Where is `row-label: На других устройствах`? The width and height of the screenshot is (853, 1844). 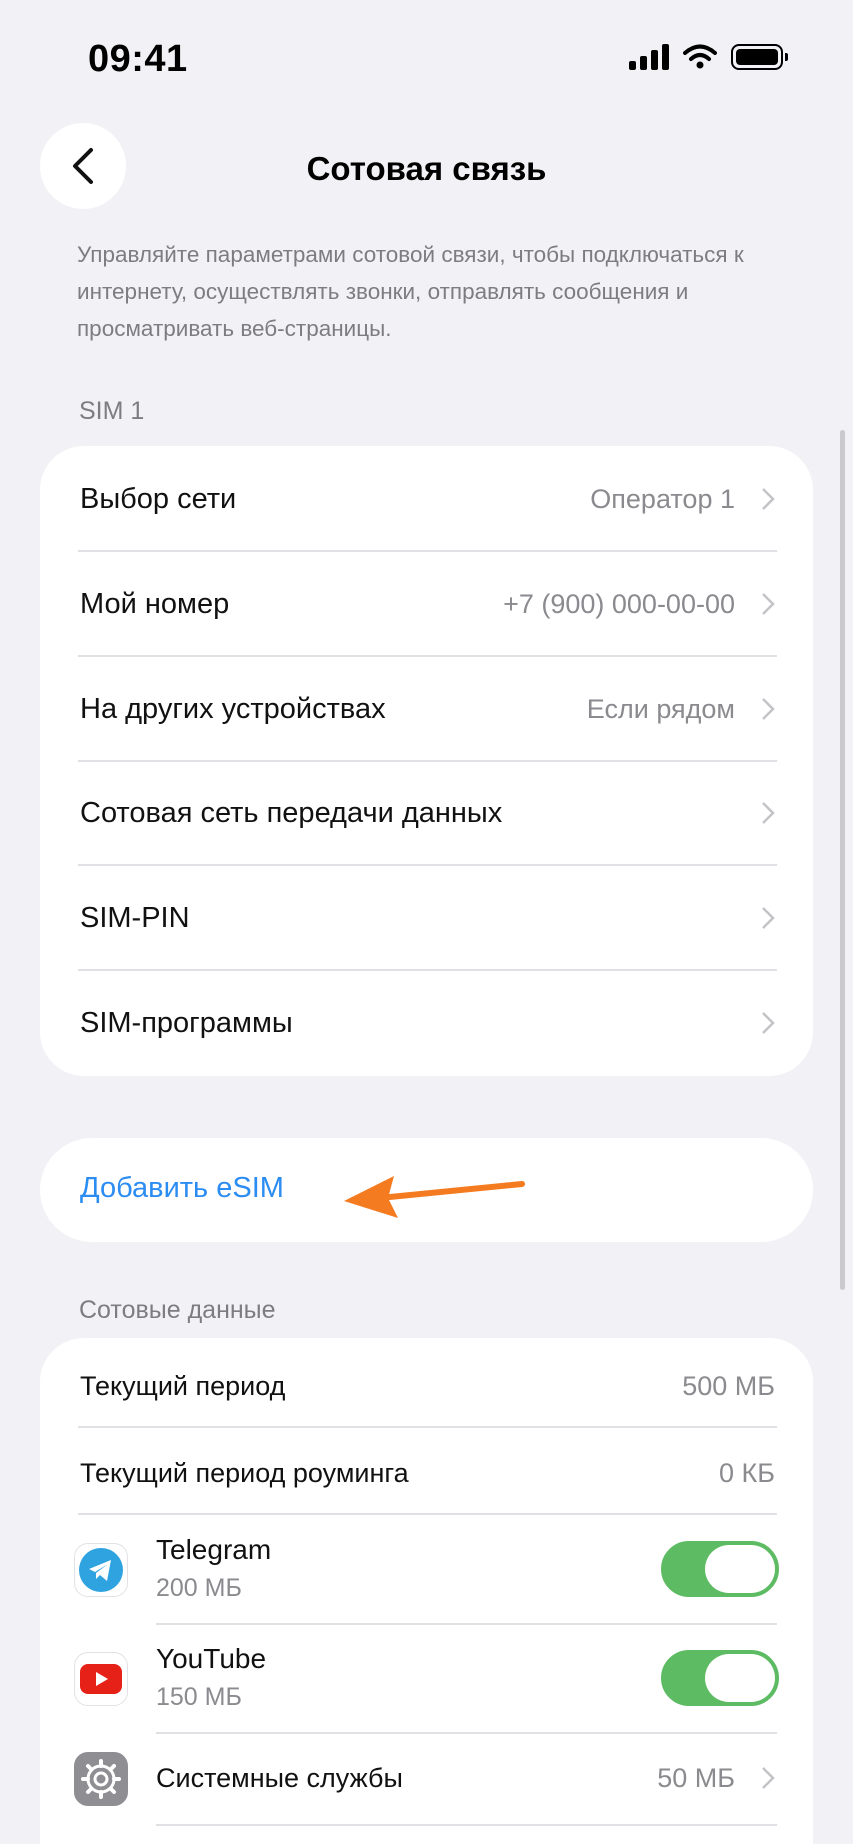
row-label: На других устройствах is located at coordinates (233, 708).